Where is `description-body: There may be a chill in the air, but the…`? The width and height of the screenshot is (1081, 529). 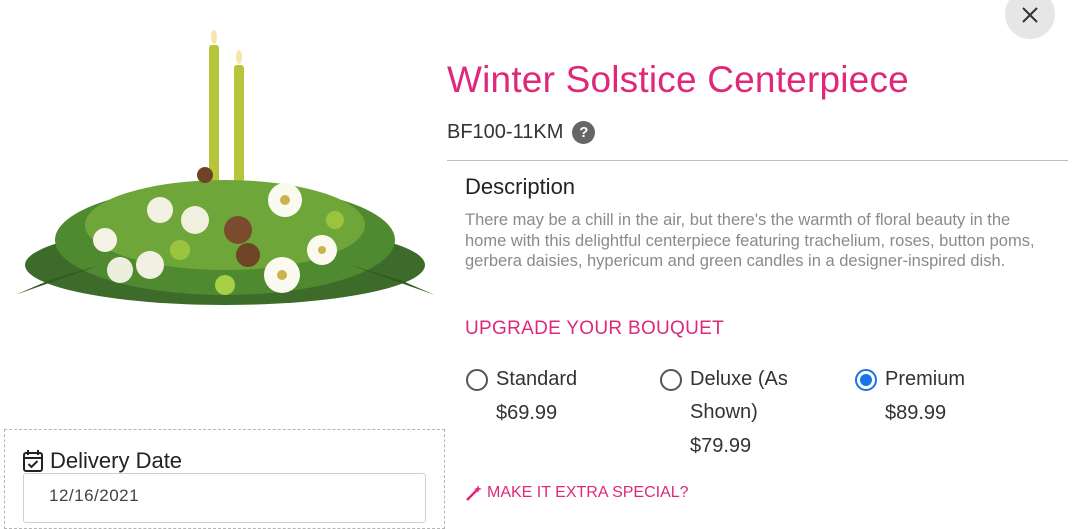 description-body: There may be a chill in the air, but the… is located at coordinates (750, 240).